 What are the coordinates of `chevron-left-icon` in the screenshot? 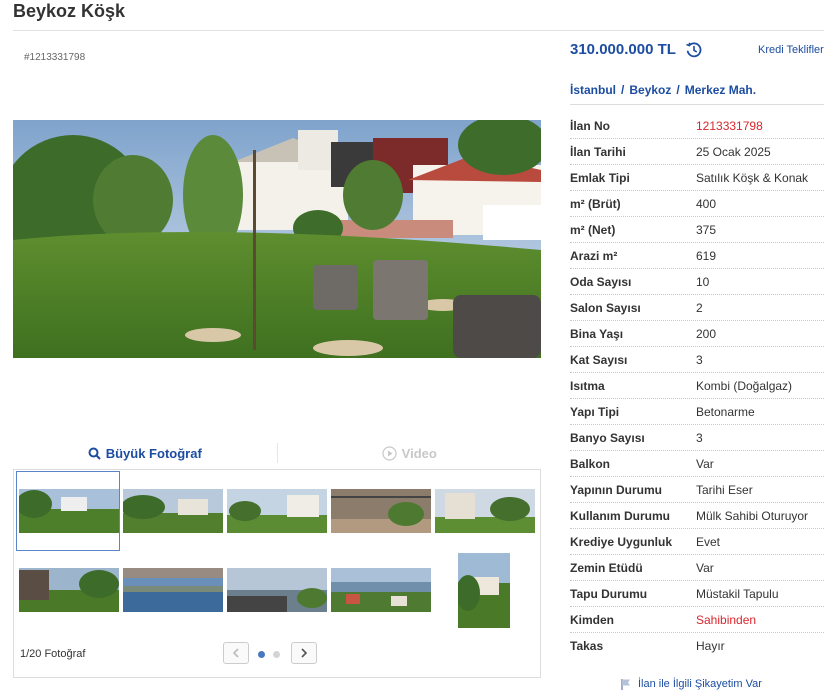 It's located at (235, 653).